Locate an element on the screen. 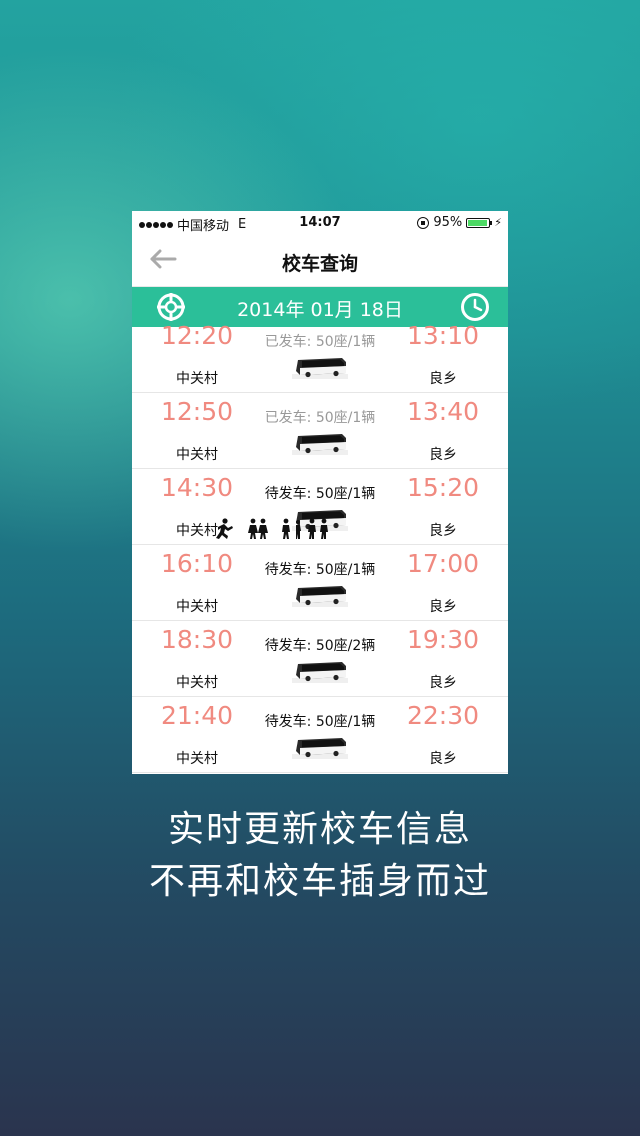 This screenshot has height=1136, width=640. status-bar: 中国移动 E 14:07 95% ⚡ is located at coordinates (320, 223).